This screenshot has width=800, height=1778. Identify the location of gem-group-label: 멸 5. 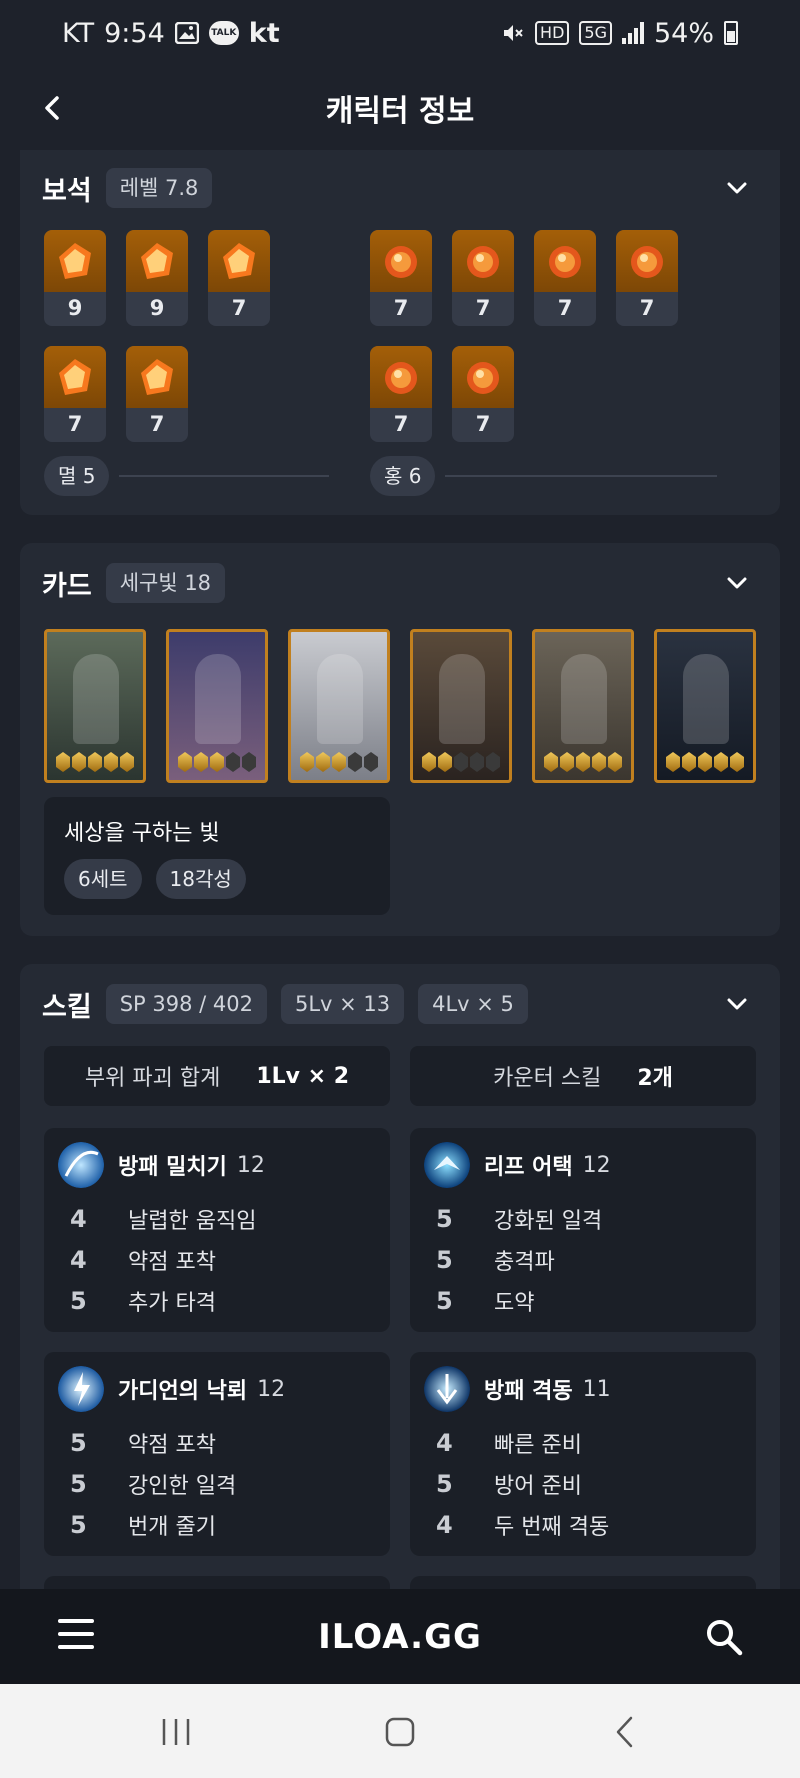
(77, 476).